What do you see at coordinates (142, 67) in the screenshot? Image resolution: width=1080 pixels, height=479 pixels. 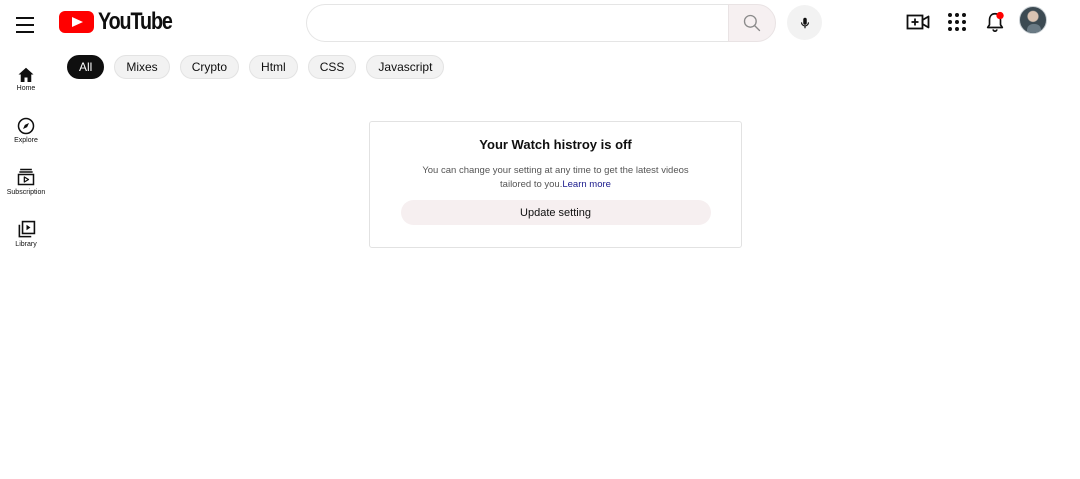 I see `chip-mixes: Mixes` at bounding box center [142, 67].